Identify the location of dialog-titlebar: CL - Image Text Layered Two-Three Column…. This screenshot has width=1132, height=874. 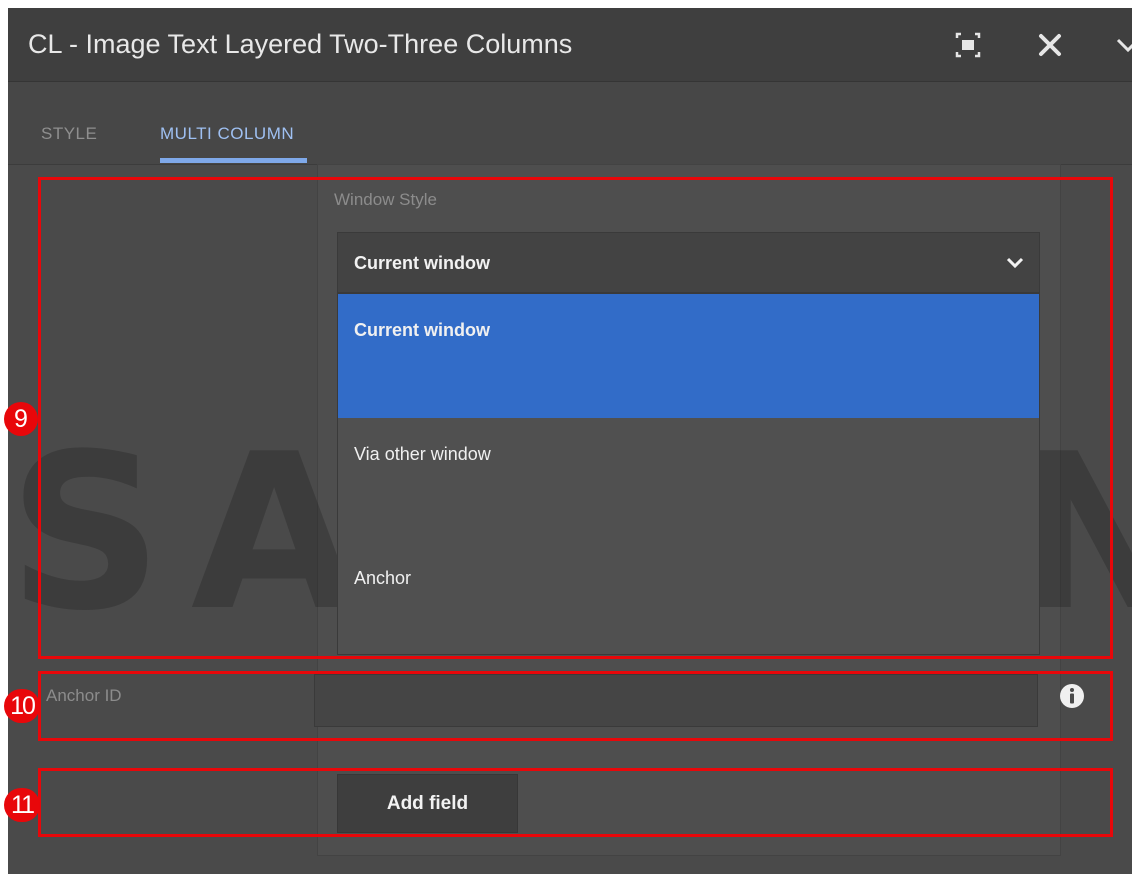
(570, 45).